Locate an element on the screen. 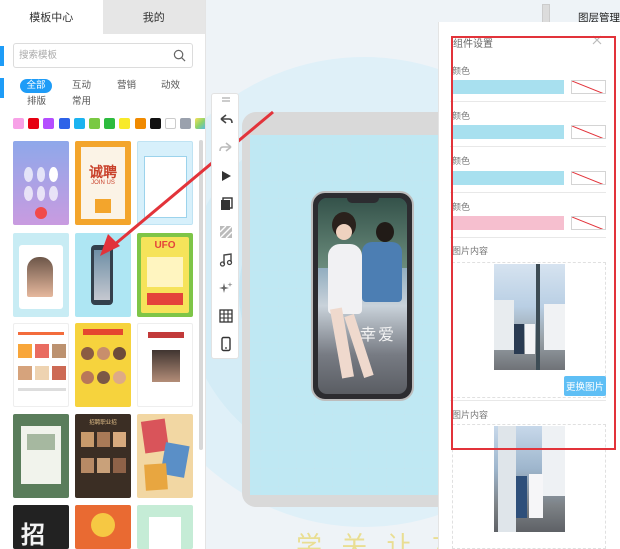 The image size is (620, 549). panel-tabs: 模板中心 我的 is located at coordinates (102, 17).